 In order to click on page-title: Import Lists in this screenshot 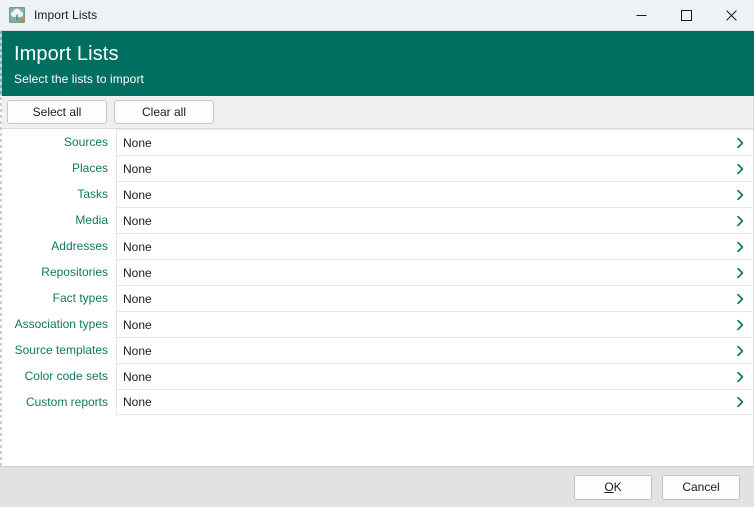, I will do `click(66, 54)`.